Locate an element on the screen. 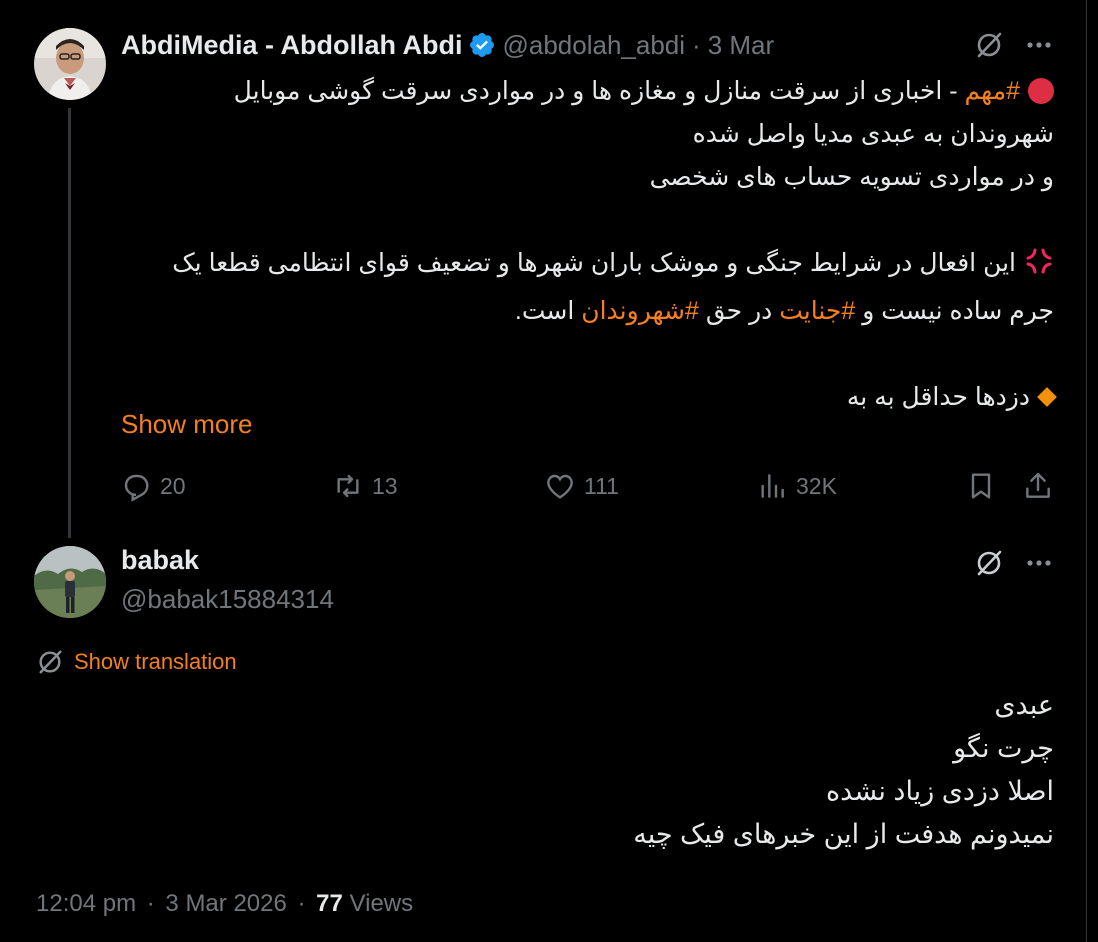  thread-line is located at coordinates (69, 323).